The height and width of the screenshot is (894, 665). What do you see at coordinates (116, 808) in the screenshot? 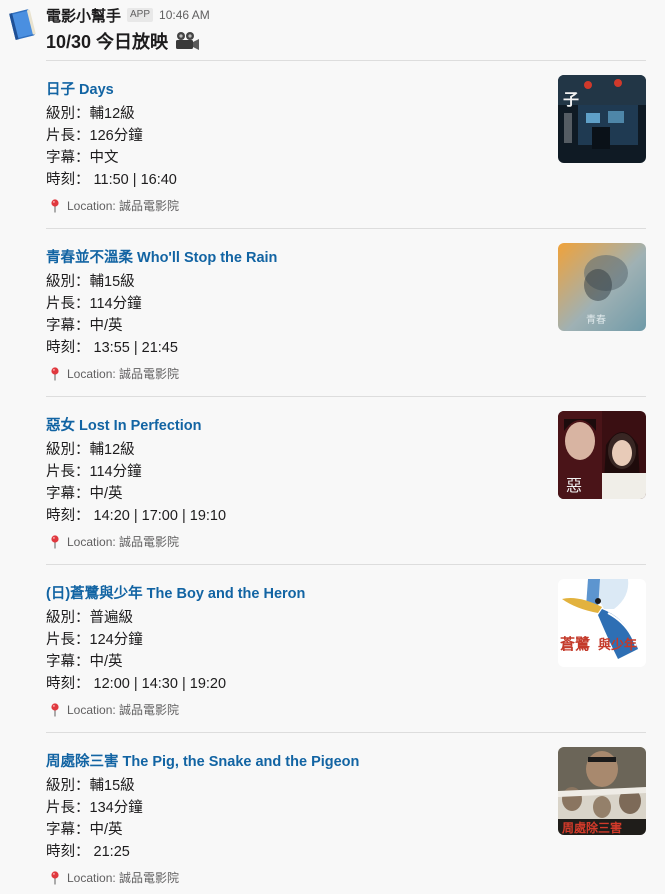
I see `length-value: 134分鐘` at bounding box center [116, 808].